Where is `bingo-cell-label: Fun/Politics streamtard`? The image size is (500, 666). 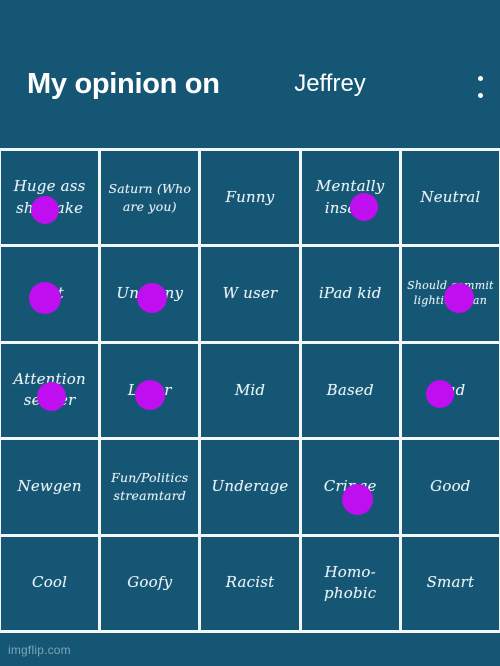 bingo-cell-label: Fun/Politics streamtard is located at coordinates (150, 486).